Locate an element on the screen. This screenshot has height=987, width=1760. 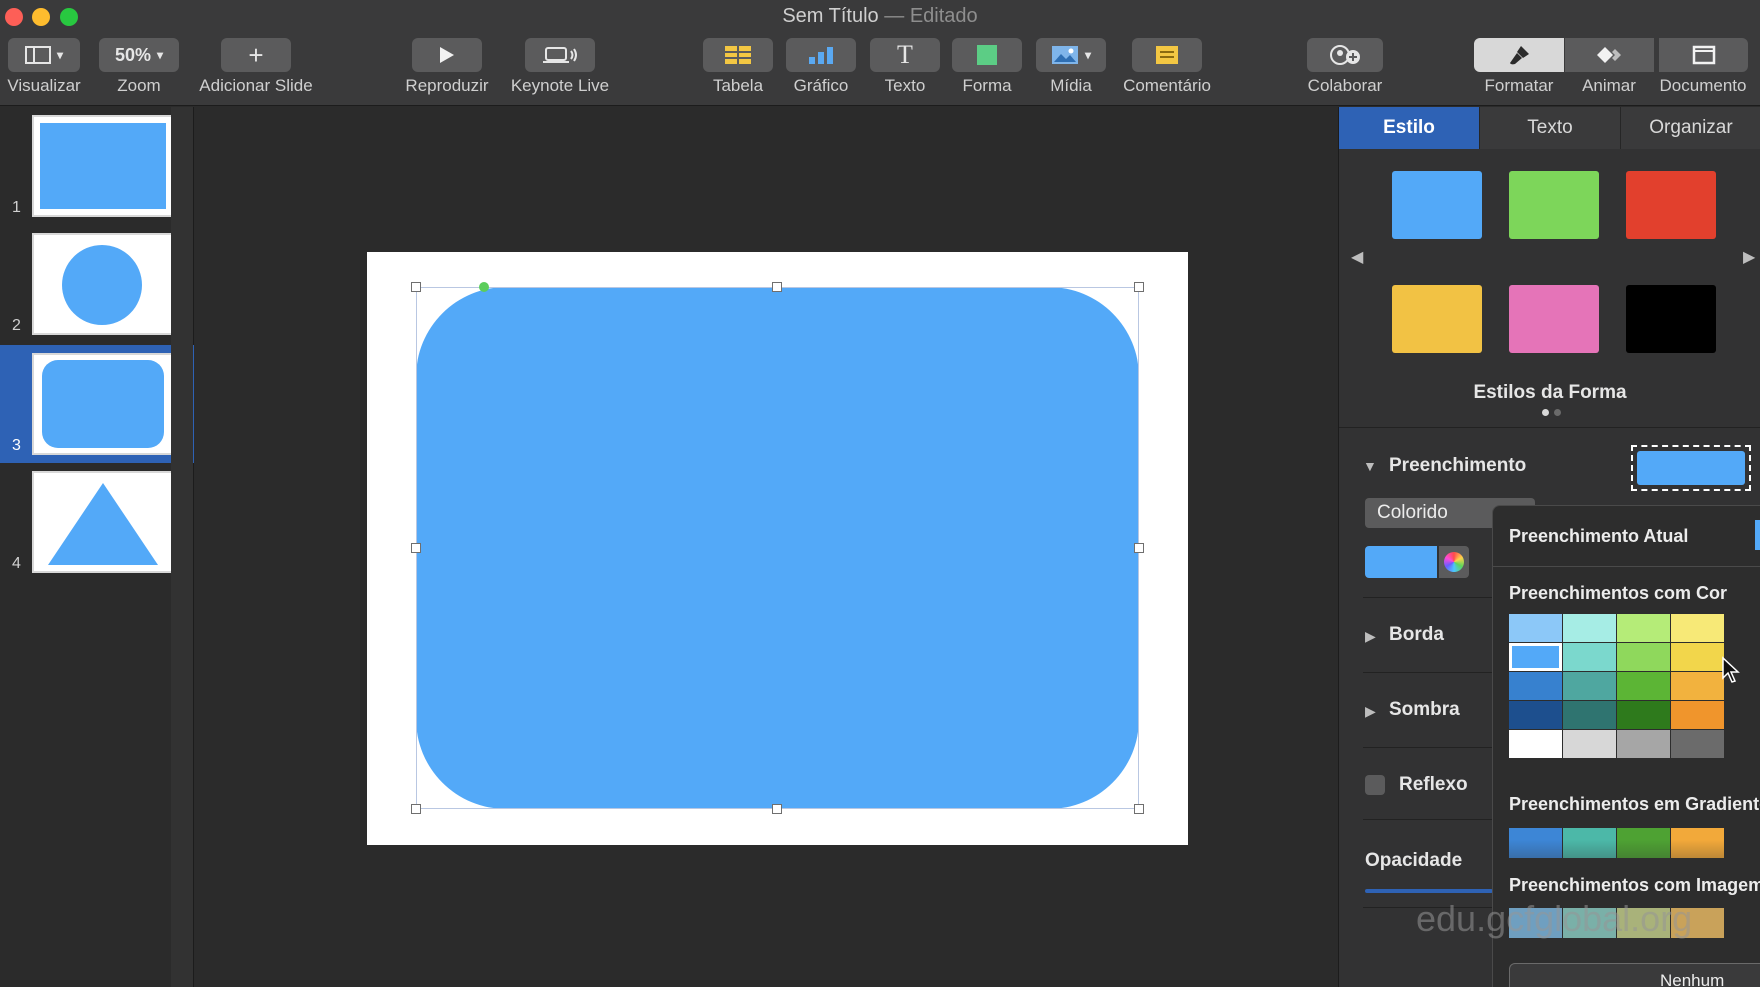
reflection-checkbox is located at coordinates (1375, 785).